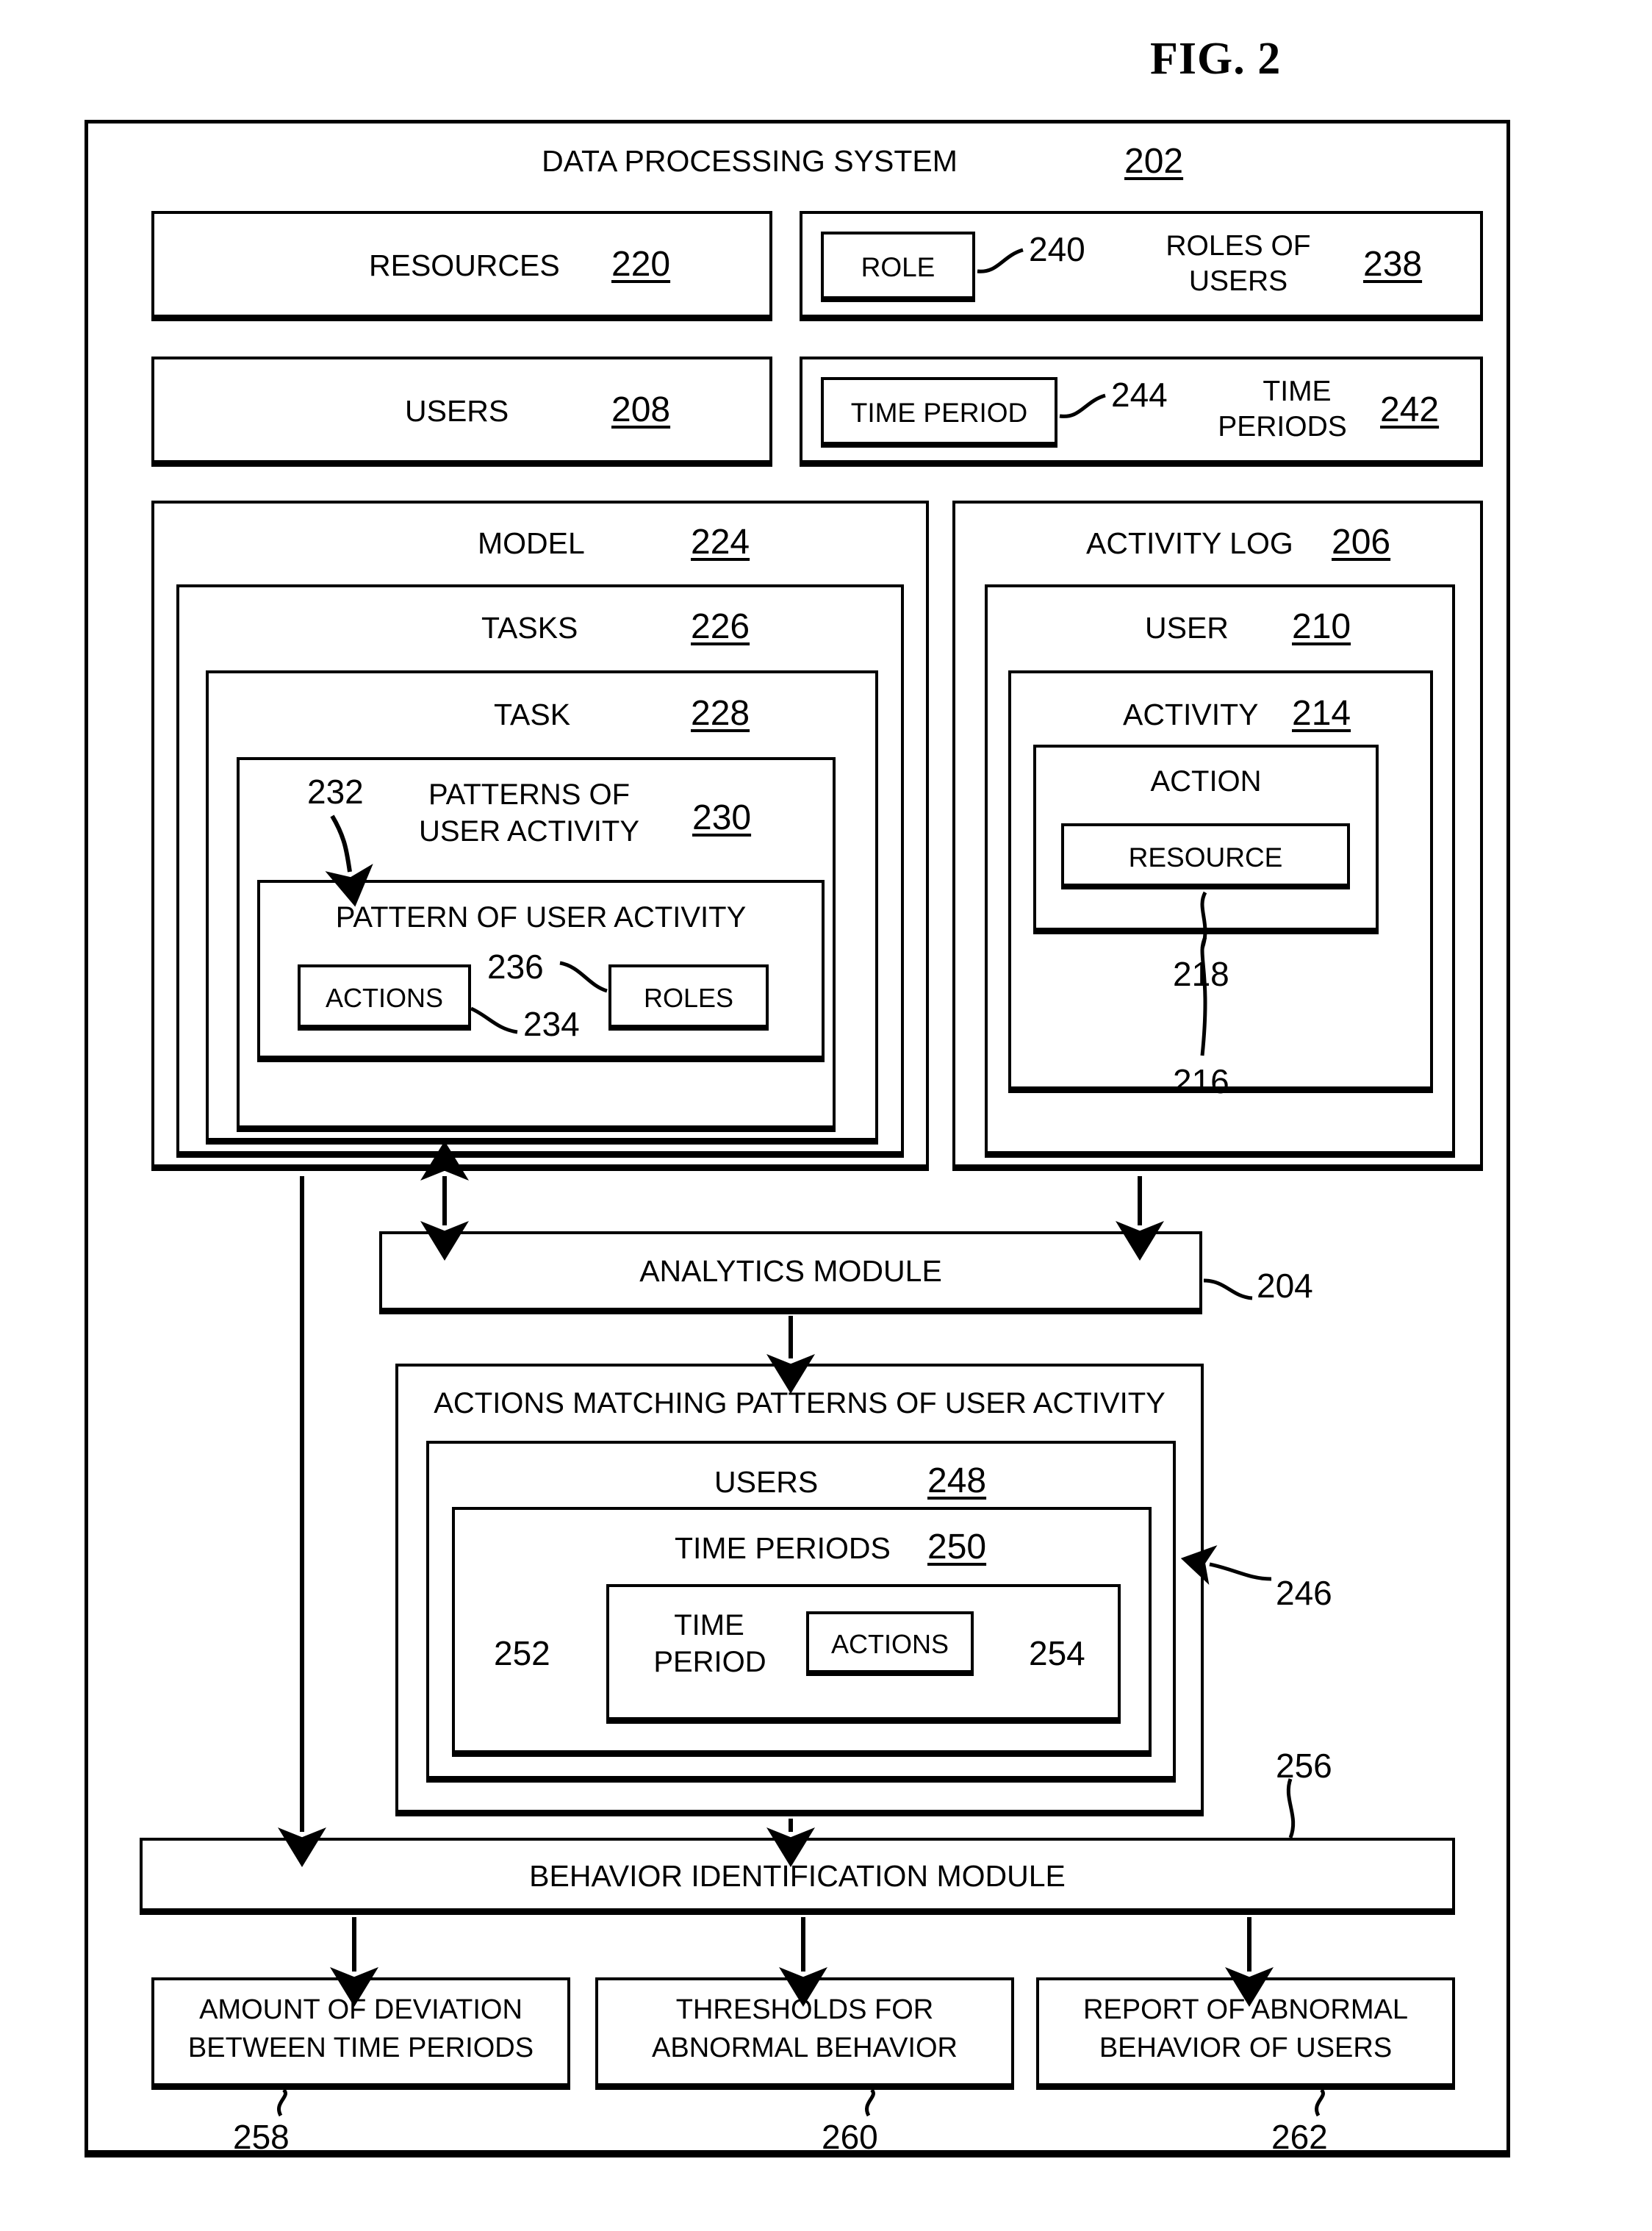 This screenshot has width=1652, height=2231. I want to click on analytics-module-ref: 204, so click(1285, 1286).